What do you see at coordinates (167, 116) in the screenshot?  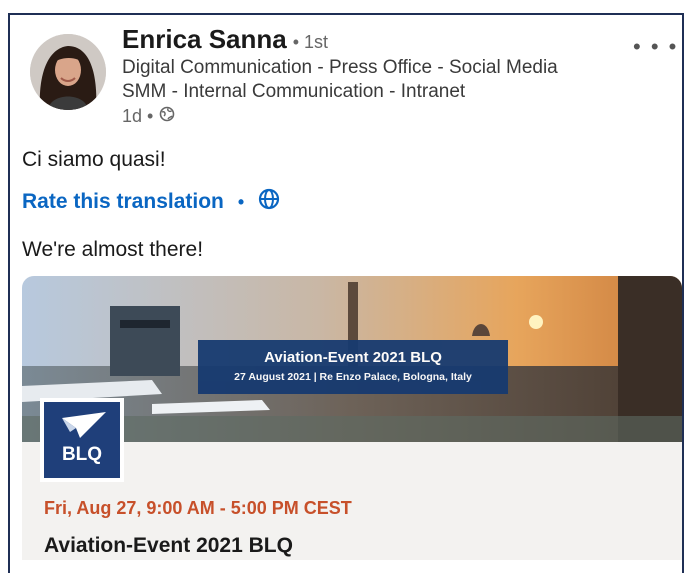 I see `globe-icon` at bounding box center [167, 116].